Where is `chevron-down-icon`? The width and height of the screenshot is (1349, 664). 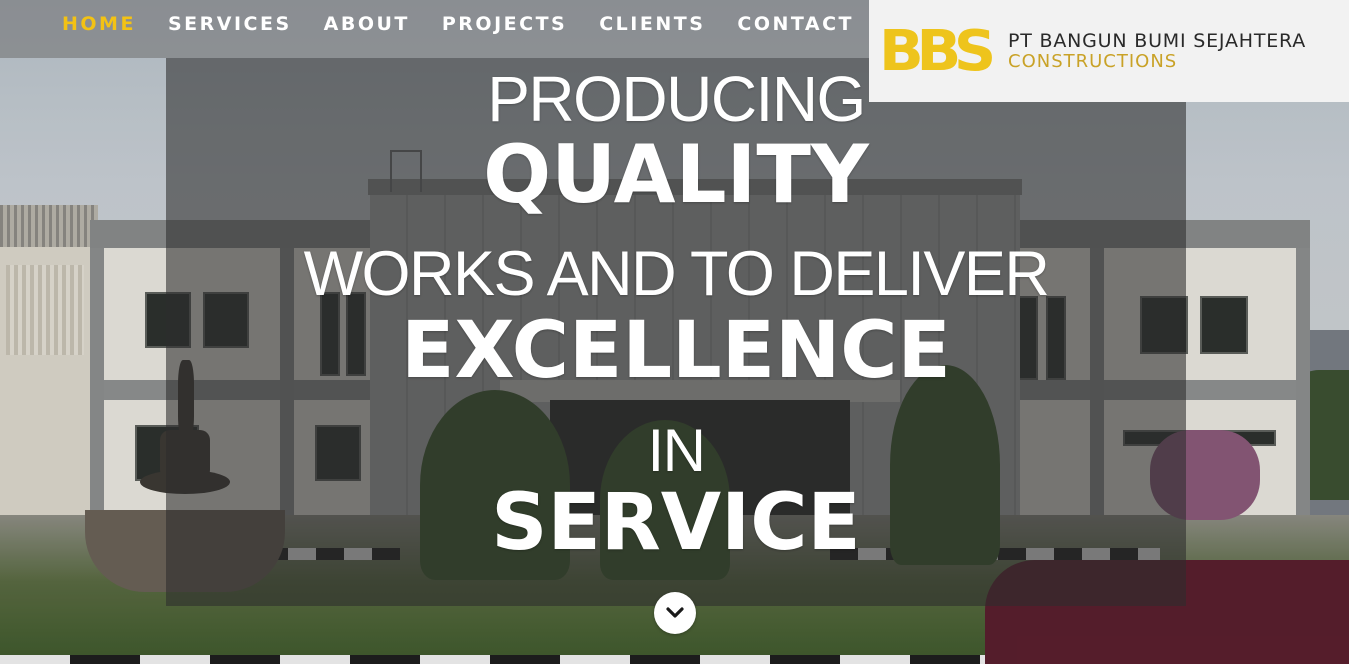 chevron-down-icon is located at coordinates (675, 612).